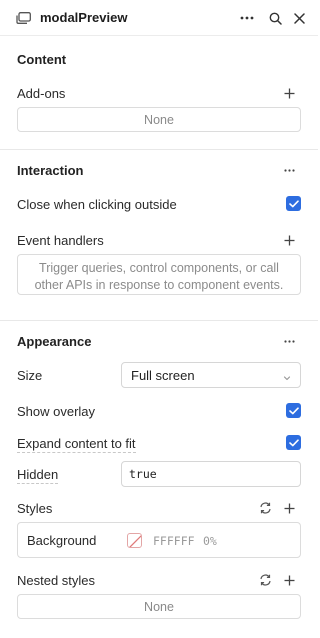 This screenshot has height=638, width=320. I want to click on close-outside-checkbox, so click(293, 203).